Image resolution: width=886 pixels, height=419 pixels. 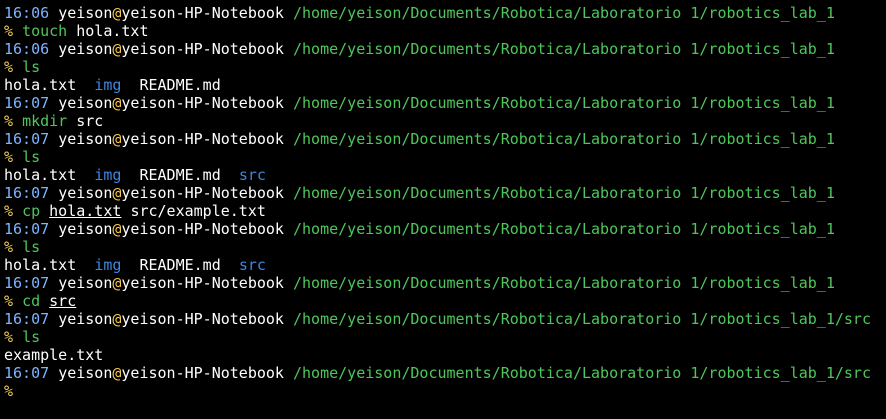 What do you see at coordinates (45, 31) in the screenshot?
I see `command-name: touch` at bounding box center [45, 31].